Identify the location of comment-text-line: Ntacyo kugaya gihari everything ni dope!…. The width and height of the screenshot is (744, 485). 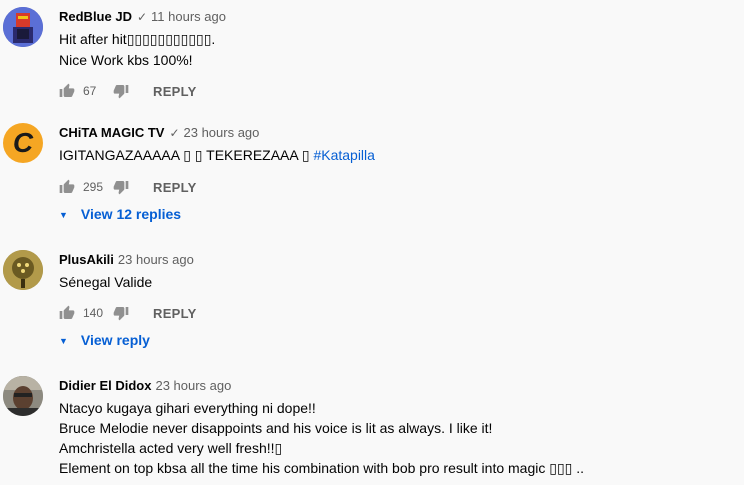
(187, 408).